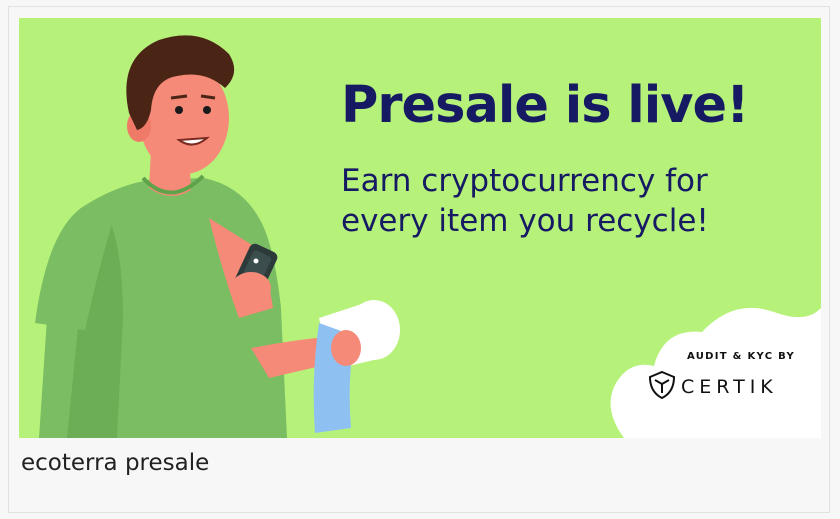 This screenshot has width=840, height=519. I want to click on headline: Presale is live!, so click(545, 105).